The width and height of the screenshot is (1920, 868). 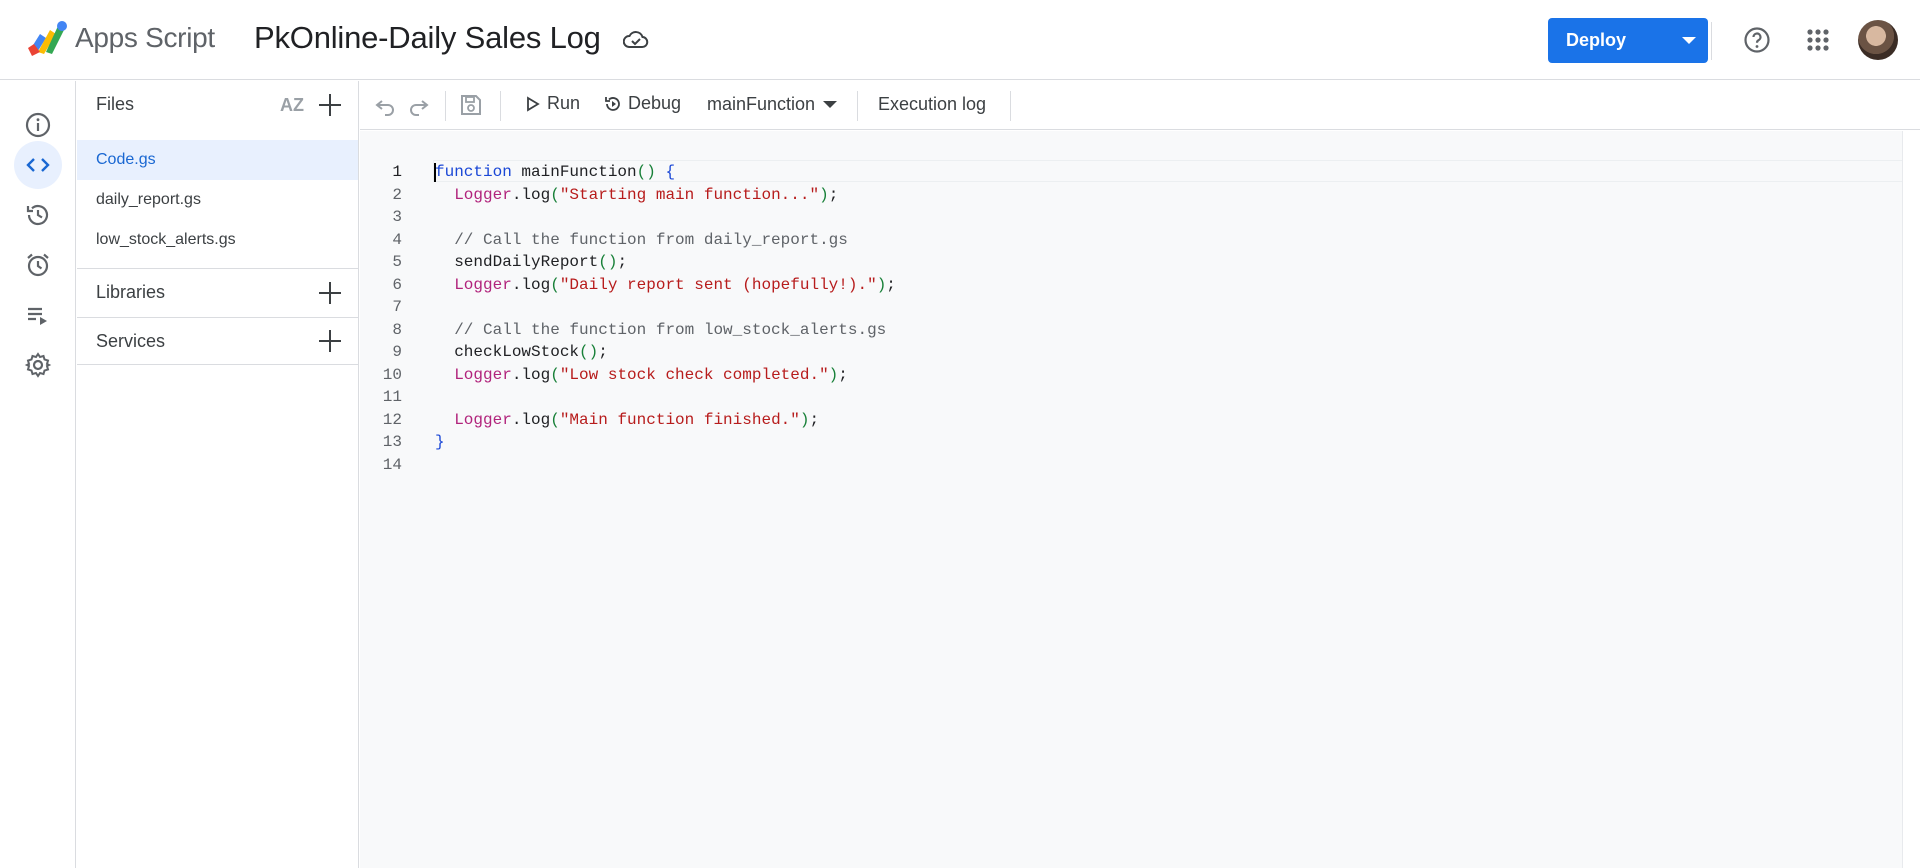 What do you see at coordinates (292, 105) in the screenshot?
I see `sort-az-icon: AZ` at bounding box center [292, 105].